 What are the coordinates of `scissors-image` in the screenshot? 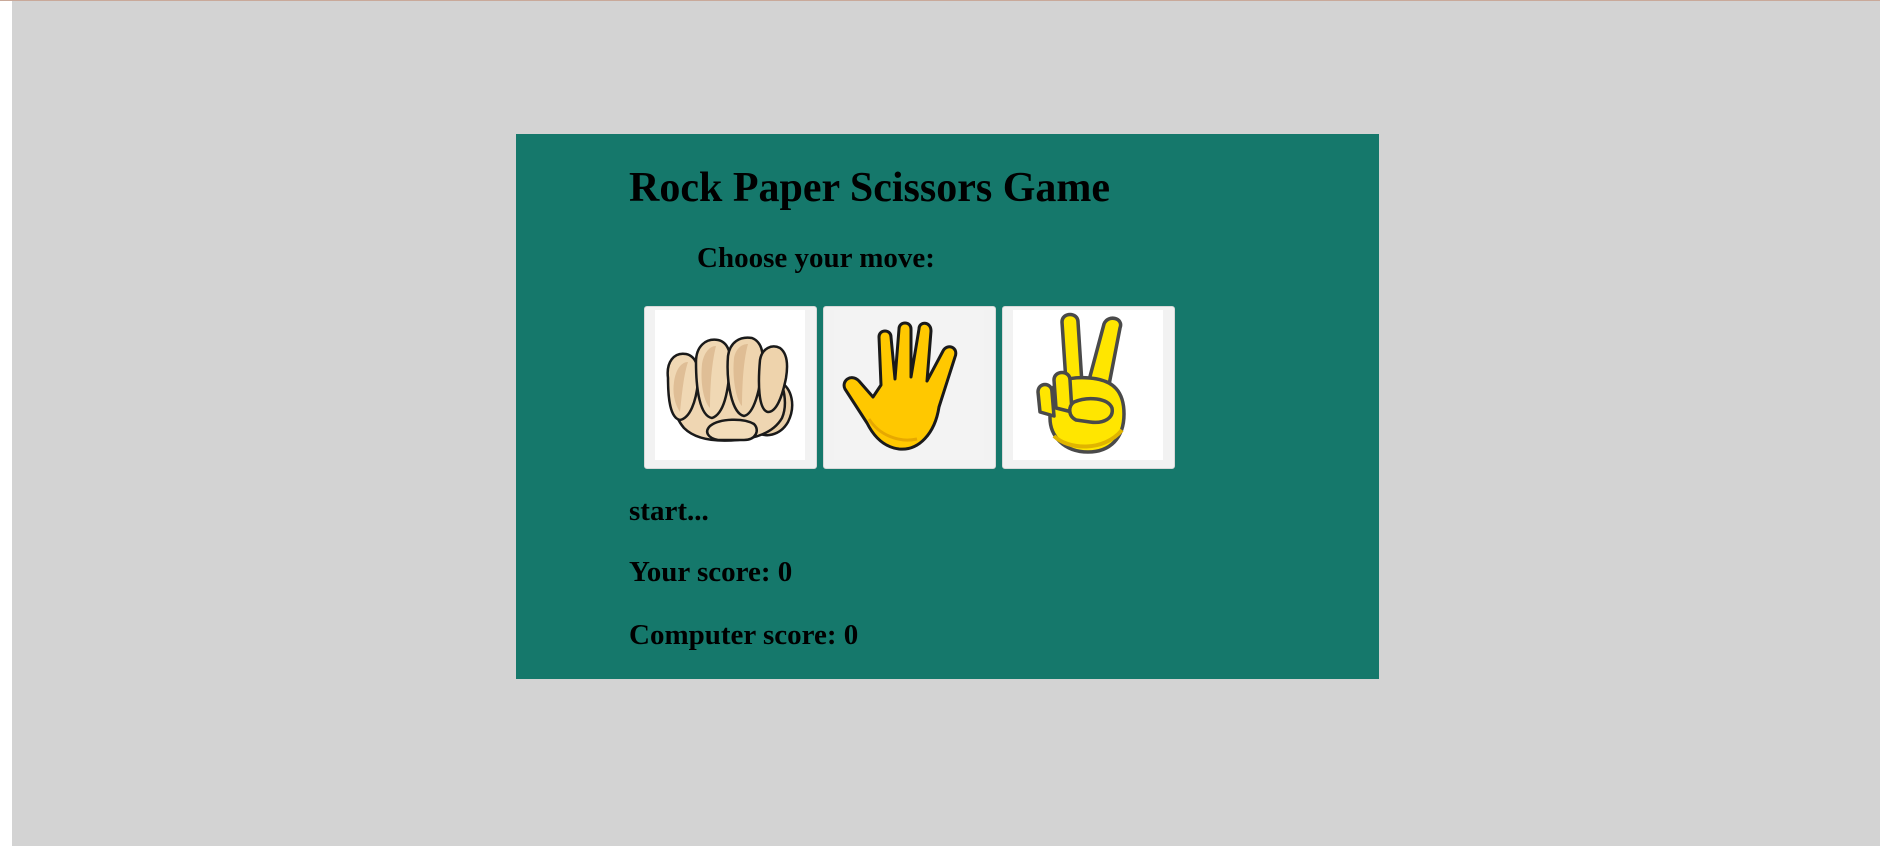 It's located at (1088, 385).